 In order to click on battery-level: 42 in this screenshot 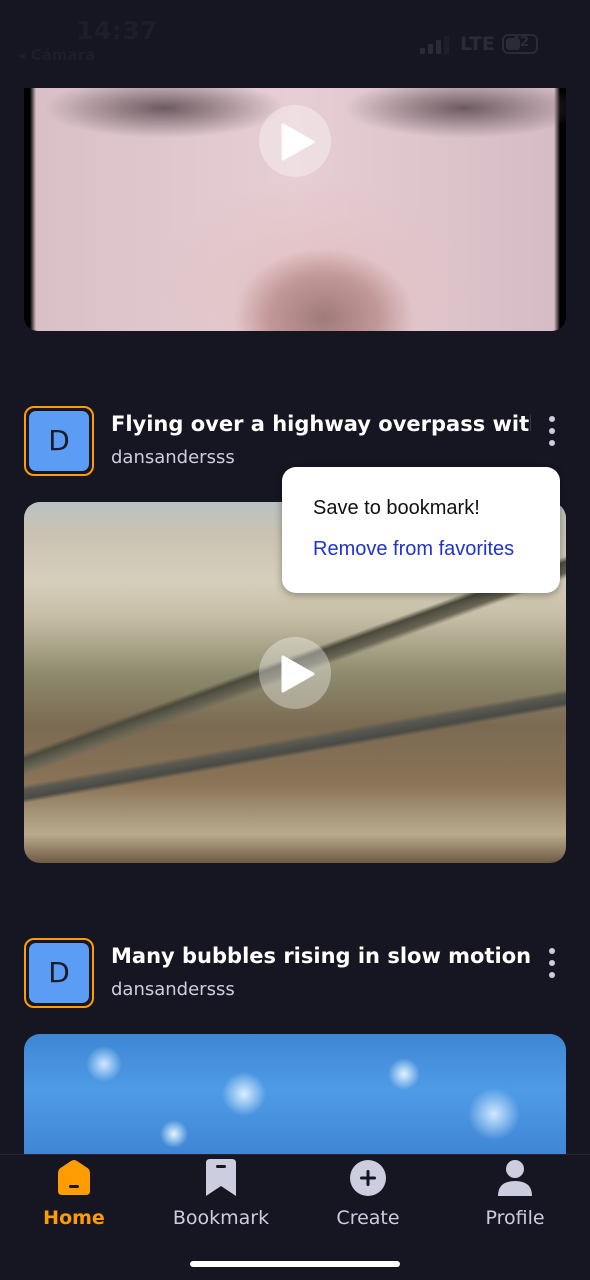, I will do `click(520, 42)`.